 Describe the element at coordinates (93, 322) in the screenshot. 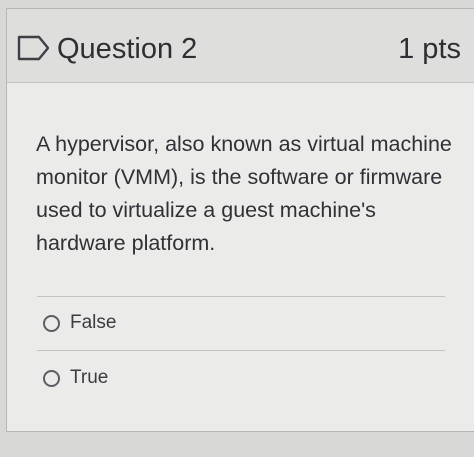

I see `answer-label-false: False` at that location.